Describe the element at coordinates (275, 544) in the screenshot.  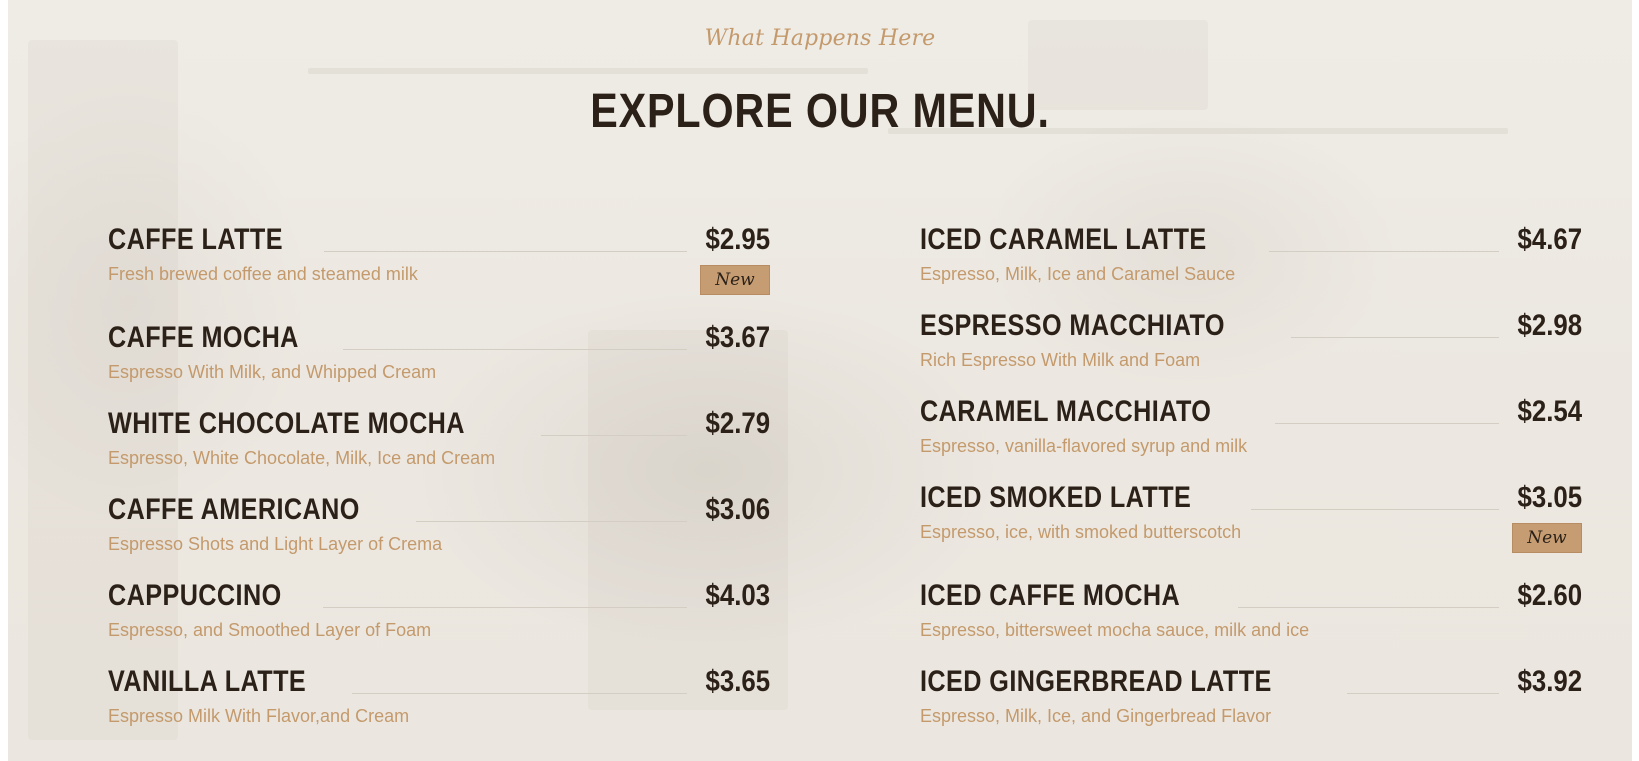
I see `item-description: Espresso Shots and Light Layer of Crema` at that location.